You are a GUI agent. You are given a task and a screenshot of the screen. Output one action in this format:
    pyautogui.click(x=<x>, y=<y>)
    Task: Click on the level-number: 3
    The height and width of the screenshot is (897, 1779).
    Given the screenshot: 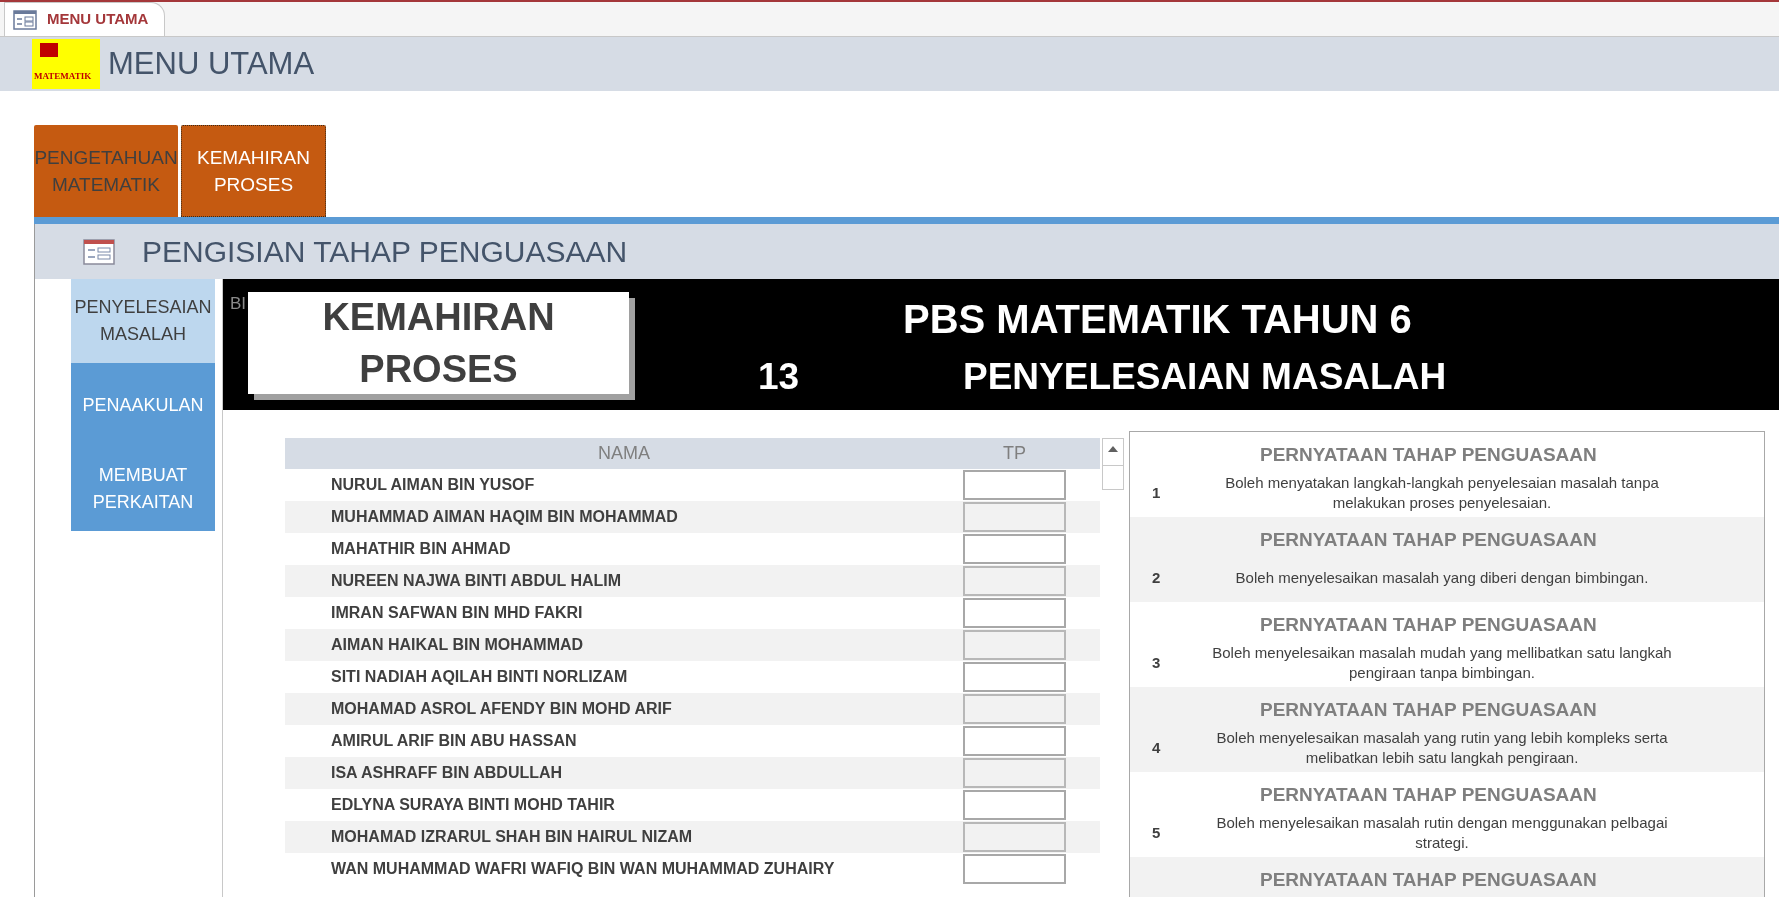 What is the action you would take?
    pyautogui.click(x=1157, y=663)
    